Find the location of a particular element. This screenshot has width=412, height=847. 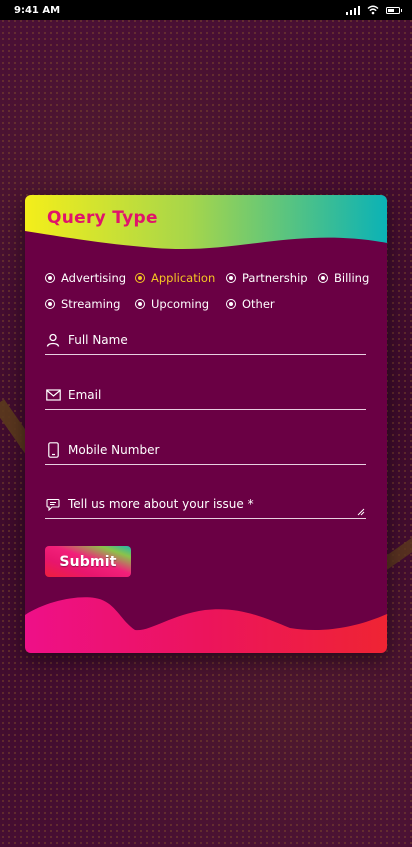

option-label: Advertising is located at coordinates (94, 278).